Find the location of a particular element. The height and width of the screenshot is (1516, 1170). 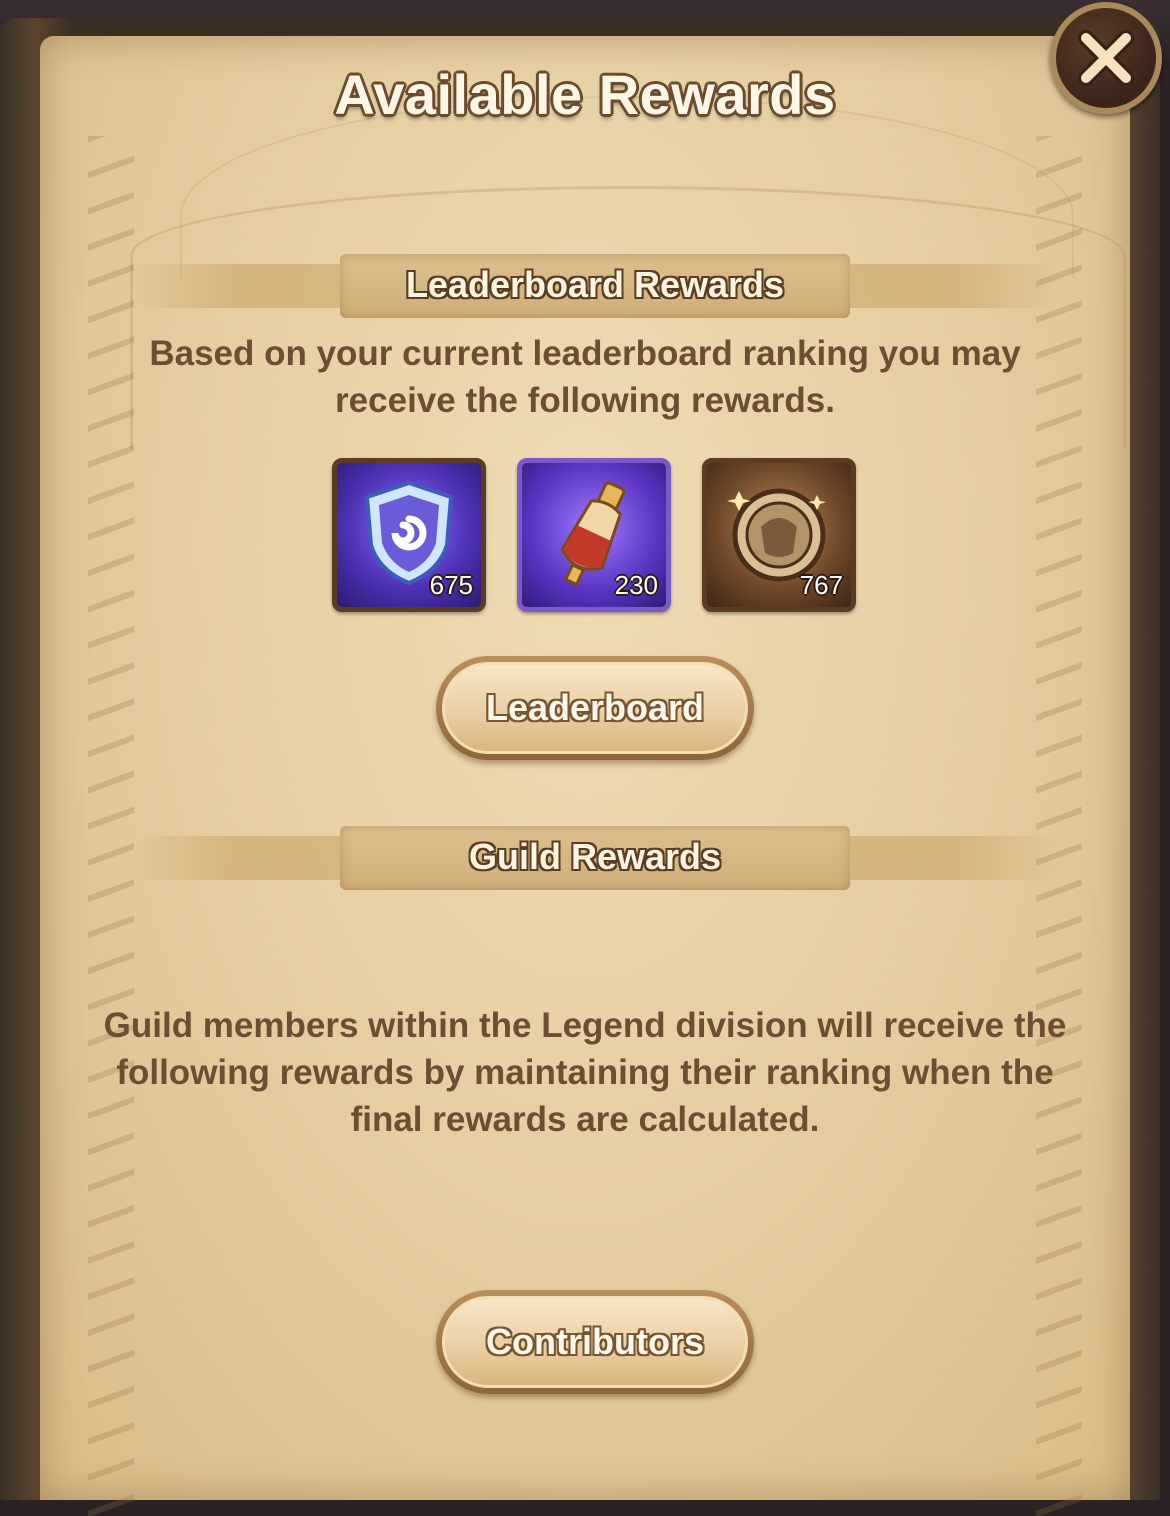

reward-list: 675 230 767 is located at coordinates (594, 536).